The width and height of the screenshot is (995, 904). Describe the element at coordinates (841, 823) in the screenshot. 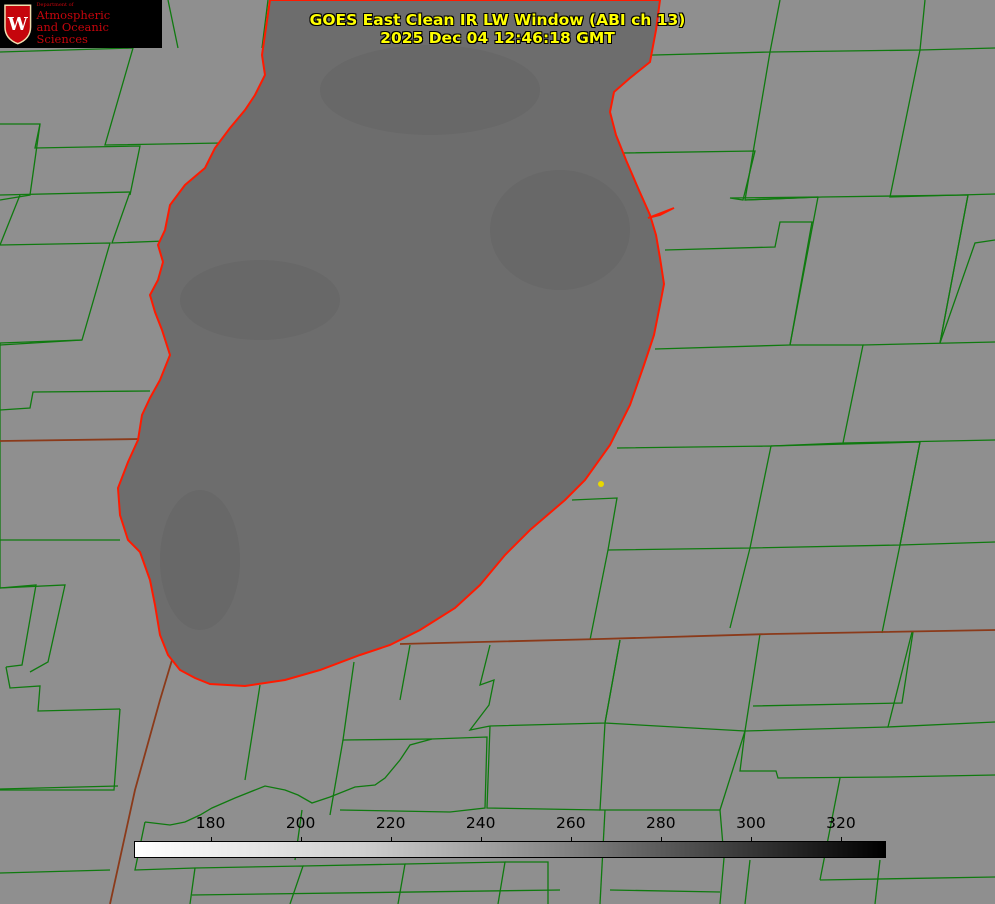

I see `colorbar-tick-label: 320` at that location.